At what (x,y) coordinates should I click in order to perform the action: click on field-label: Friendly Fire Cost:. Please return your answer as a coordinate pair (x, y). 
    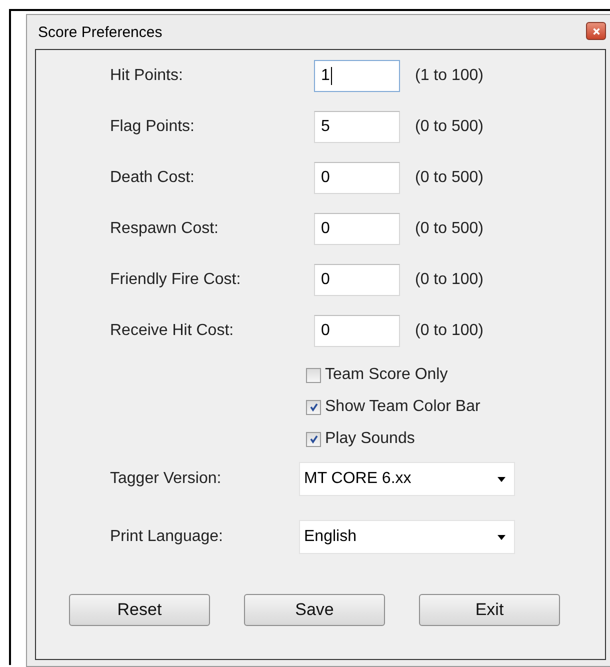
    Looking at the image, I should click on (176, 280).